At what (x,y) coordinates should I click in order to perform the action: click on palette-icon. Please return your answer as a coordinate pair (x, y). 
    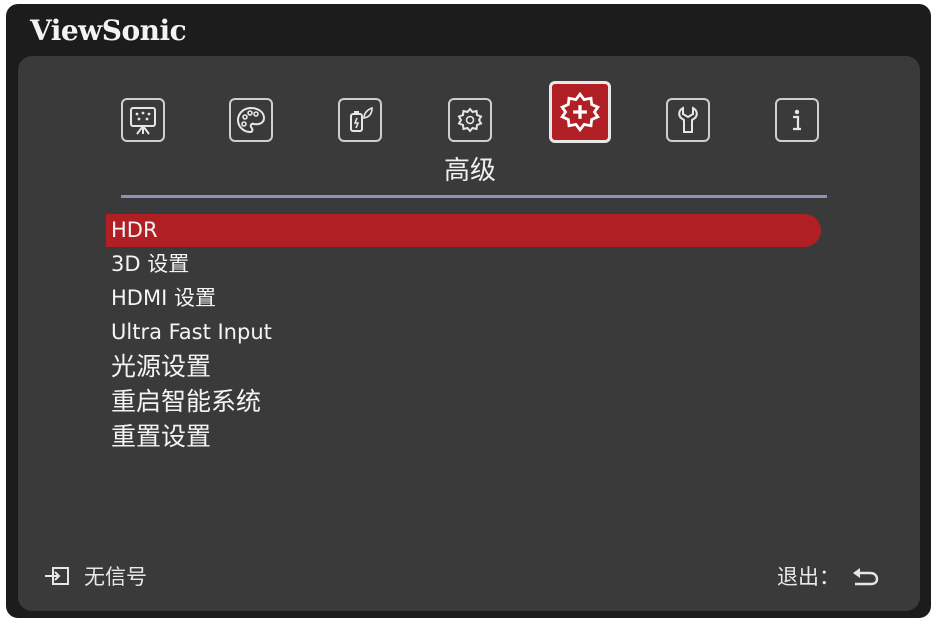
    Looking at the image, I should click on (251, 120).